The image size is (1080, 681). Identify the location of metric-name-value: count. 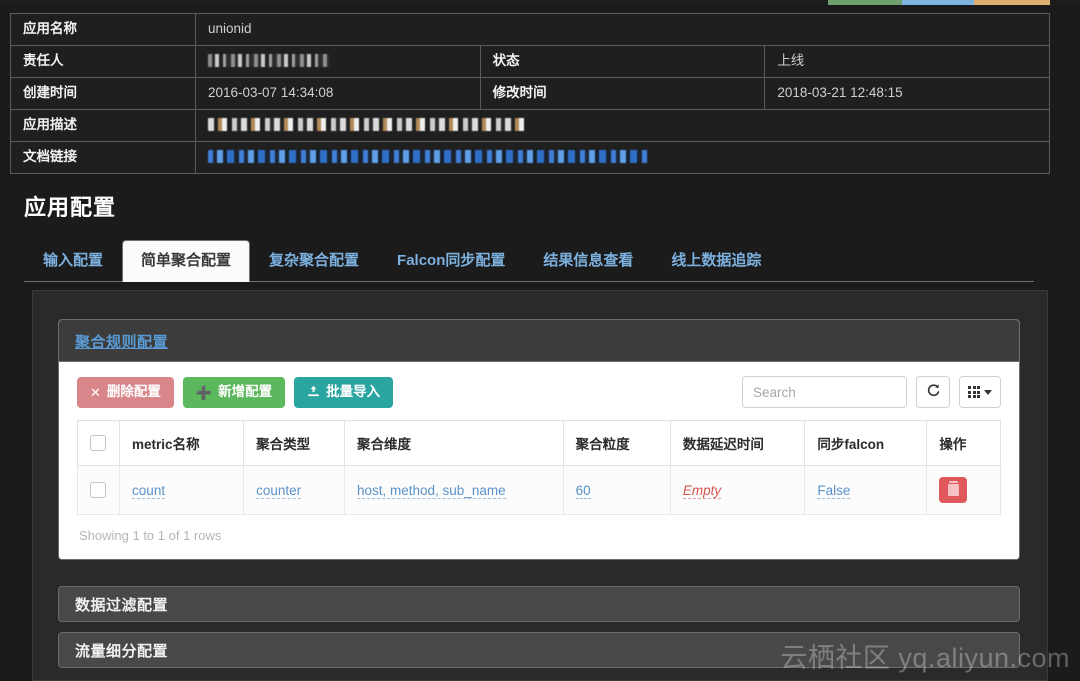
(149, 490).